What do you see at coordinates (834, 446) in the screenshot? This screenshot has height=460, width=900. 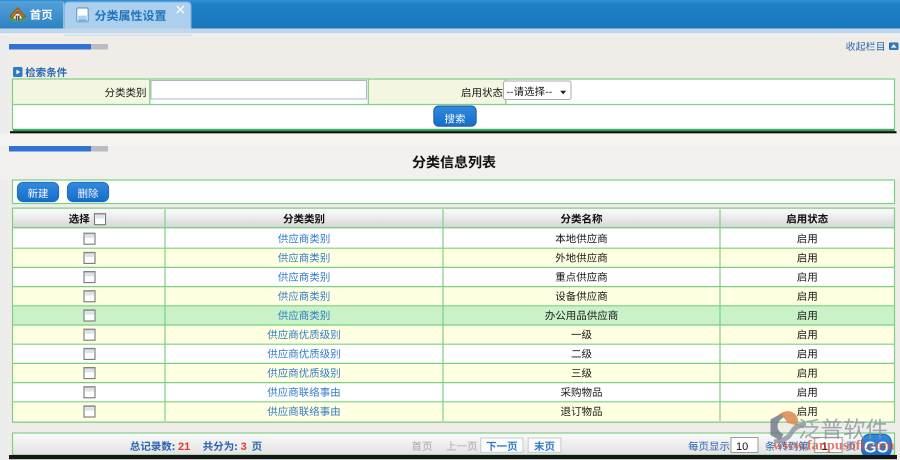 I see `svg-text: www.fanpusoft.com` at bounding box center [834, 446].